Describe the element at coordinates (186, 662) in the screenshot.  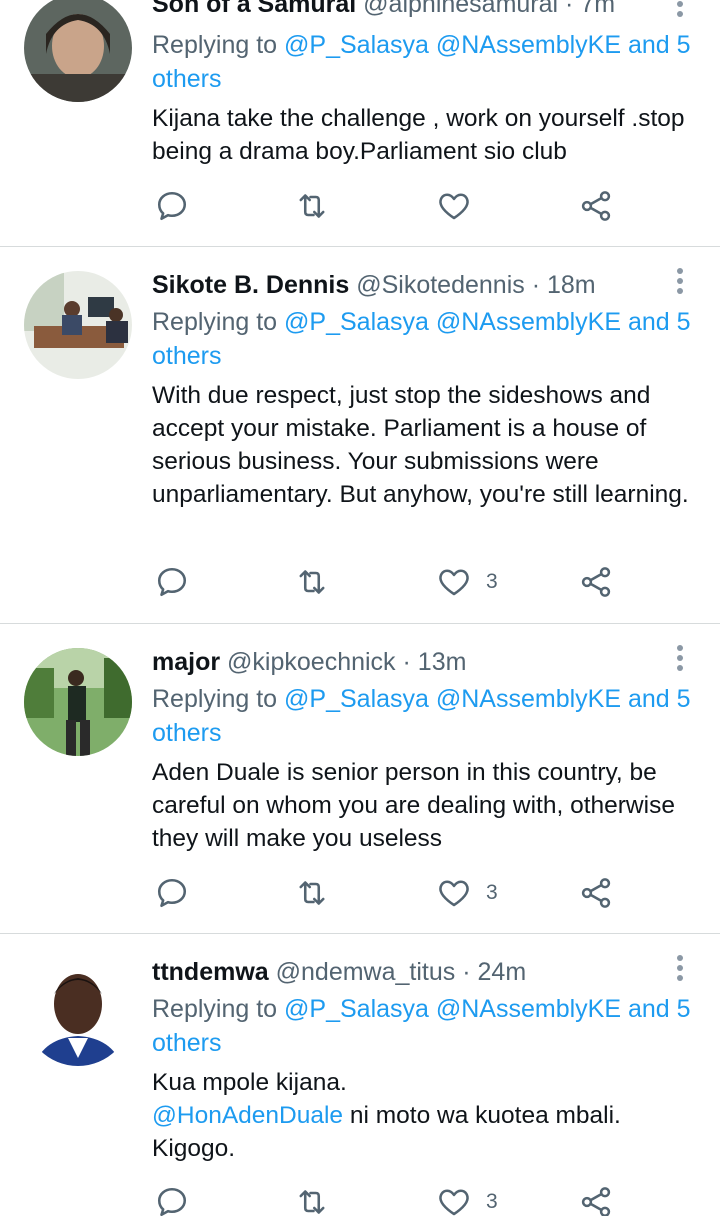
I see `display-name: major` at that location.